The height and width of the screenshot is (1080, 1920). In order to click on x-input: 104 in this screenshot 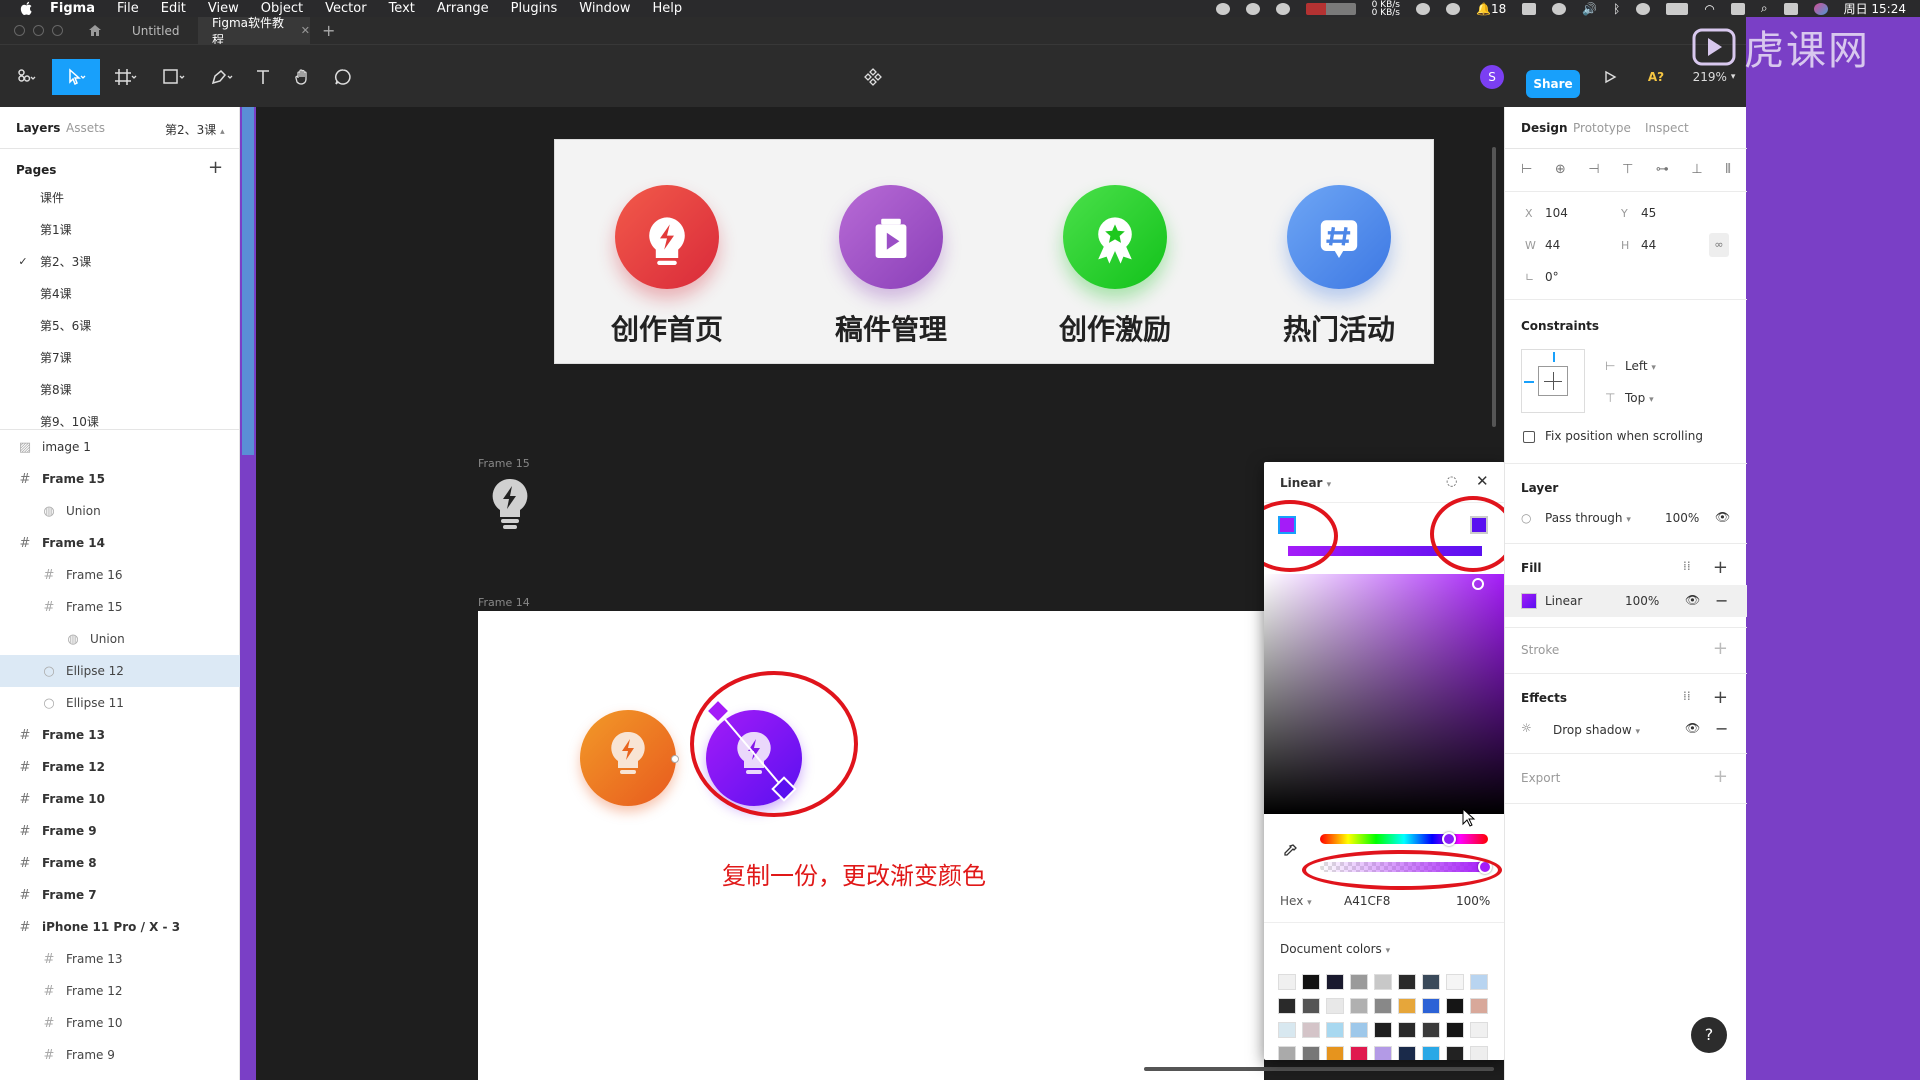, I will do `click(1556, 213)`.